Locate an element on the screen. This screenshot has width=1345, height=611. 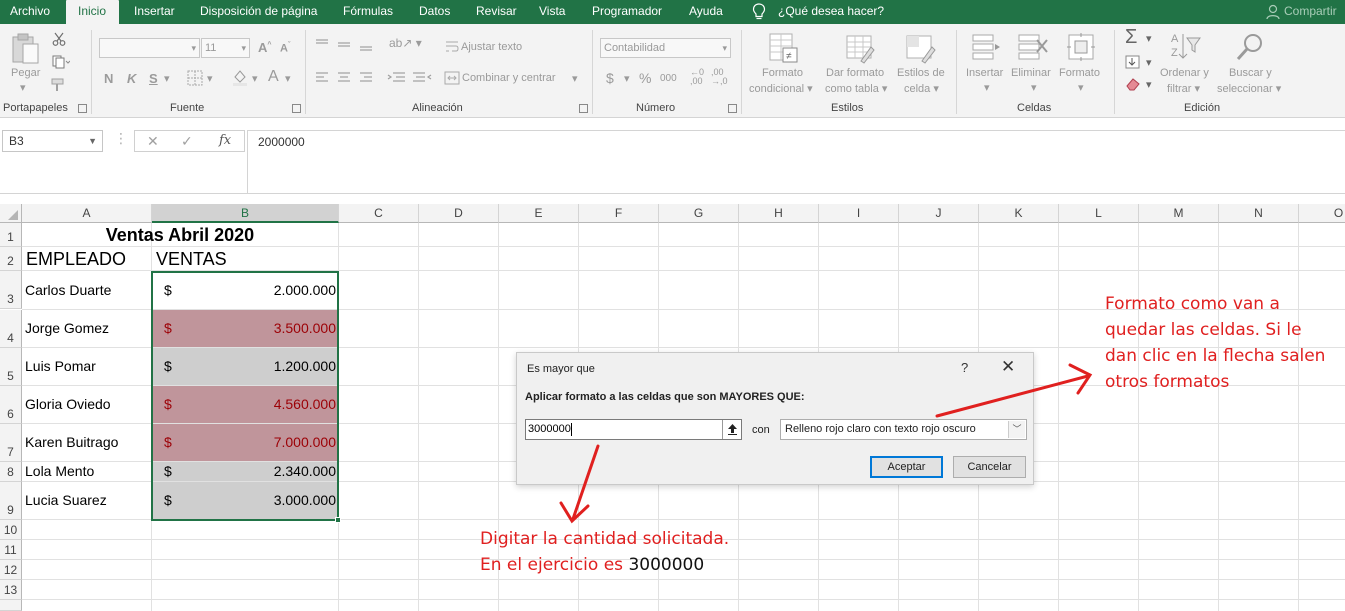
paste-dropdown-icon: ▾ is located at coordinates (23, 87).